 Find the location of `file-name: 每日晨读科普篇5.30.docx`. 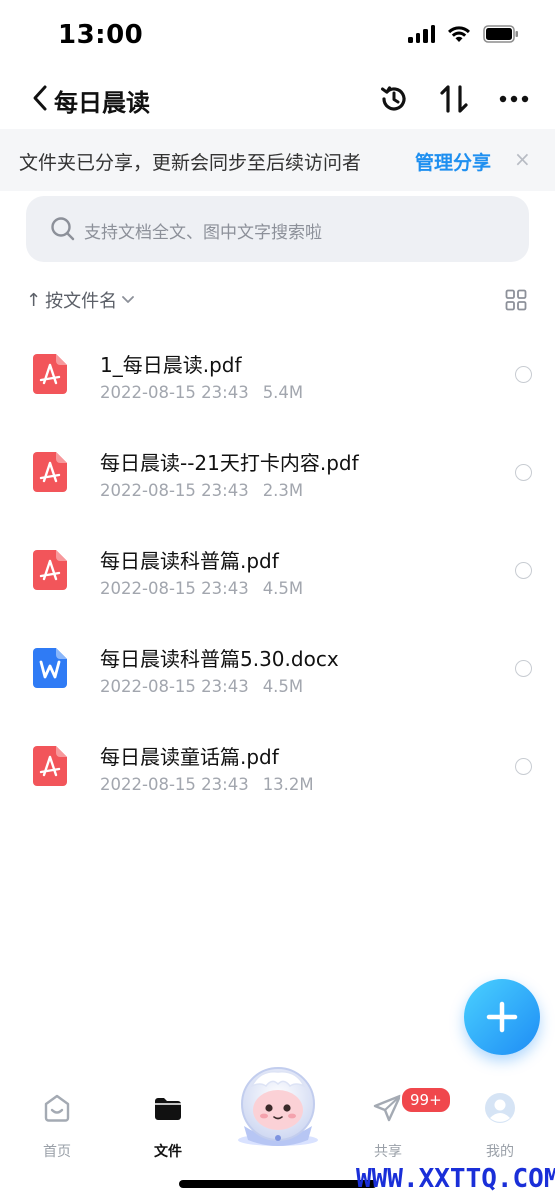

file-name: 每日晨读科普篇5.30.docx is located at coordinates (219, 659).